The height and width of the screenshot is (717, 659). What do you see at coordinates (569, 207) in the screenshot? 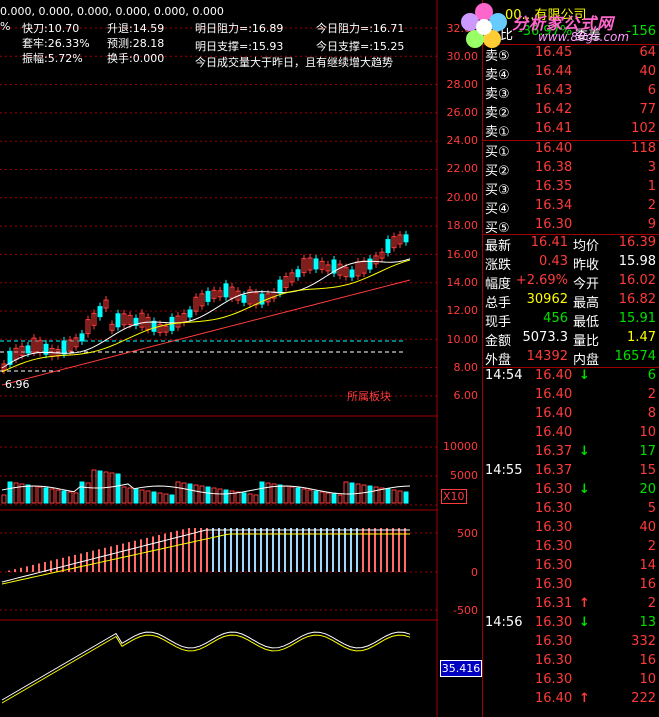
I see `buy-order-row: 买④ 16.34 2` at bounding box center [569, 207].